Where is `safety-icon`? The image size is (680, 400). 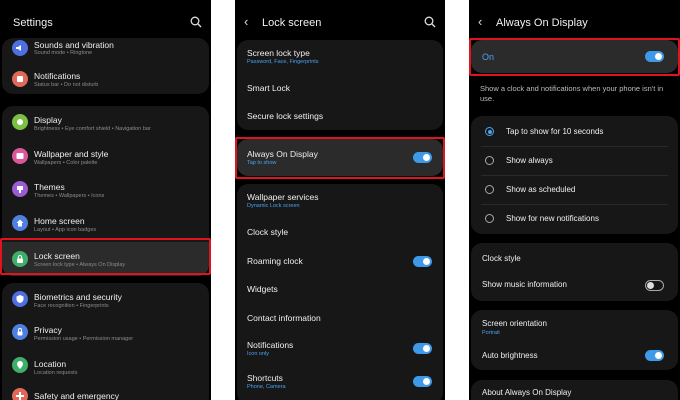 safety-icon is located at coordinates (20, 394).